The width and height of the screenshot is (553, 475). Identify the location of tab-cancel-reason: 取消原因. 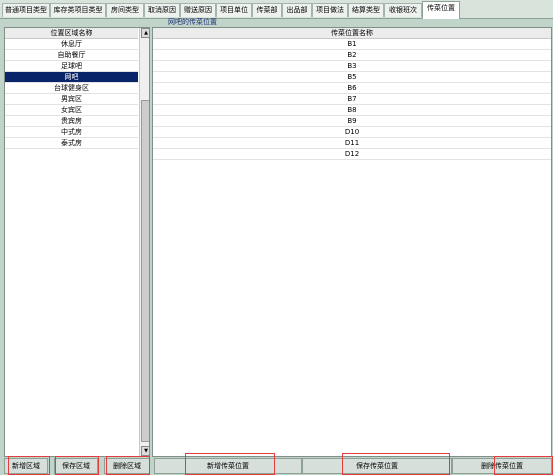
(162, 10).